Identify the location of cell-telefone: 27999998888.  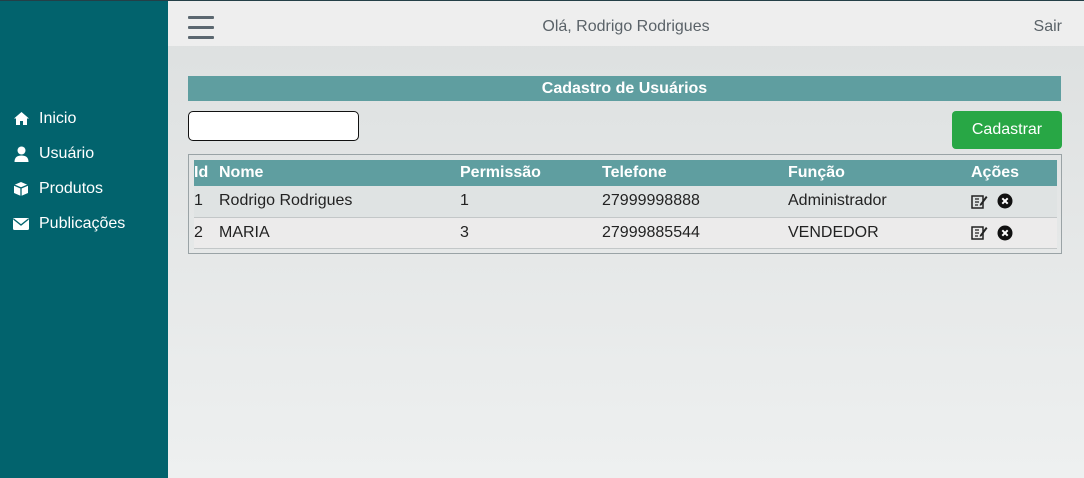
(695, 202).